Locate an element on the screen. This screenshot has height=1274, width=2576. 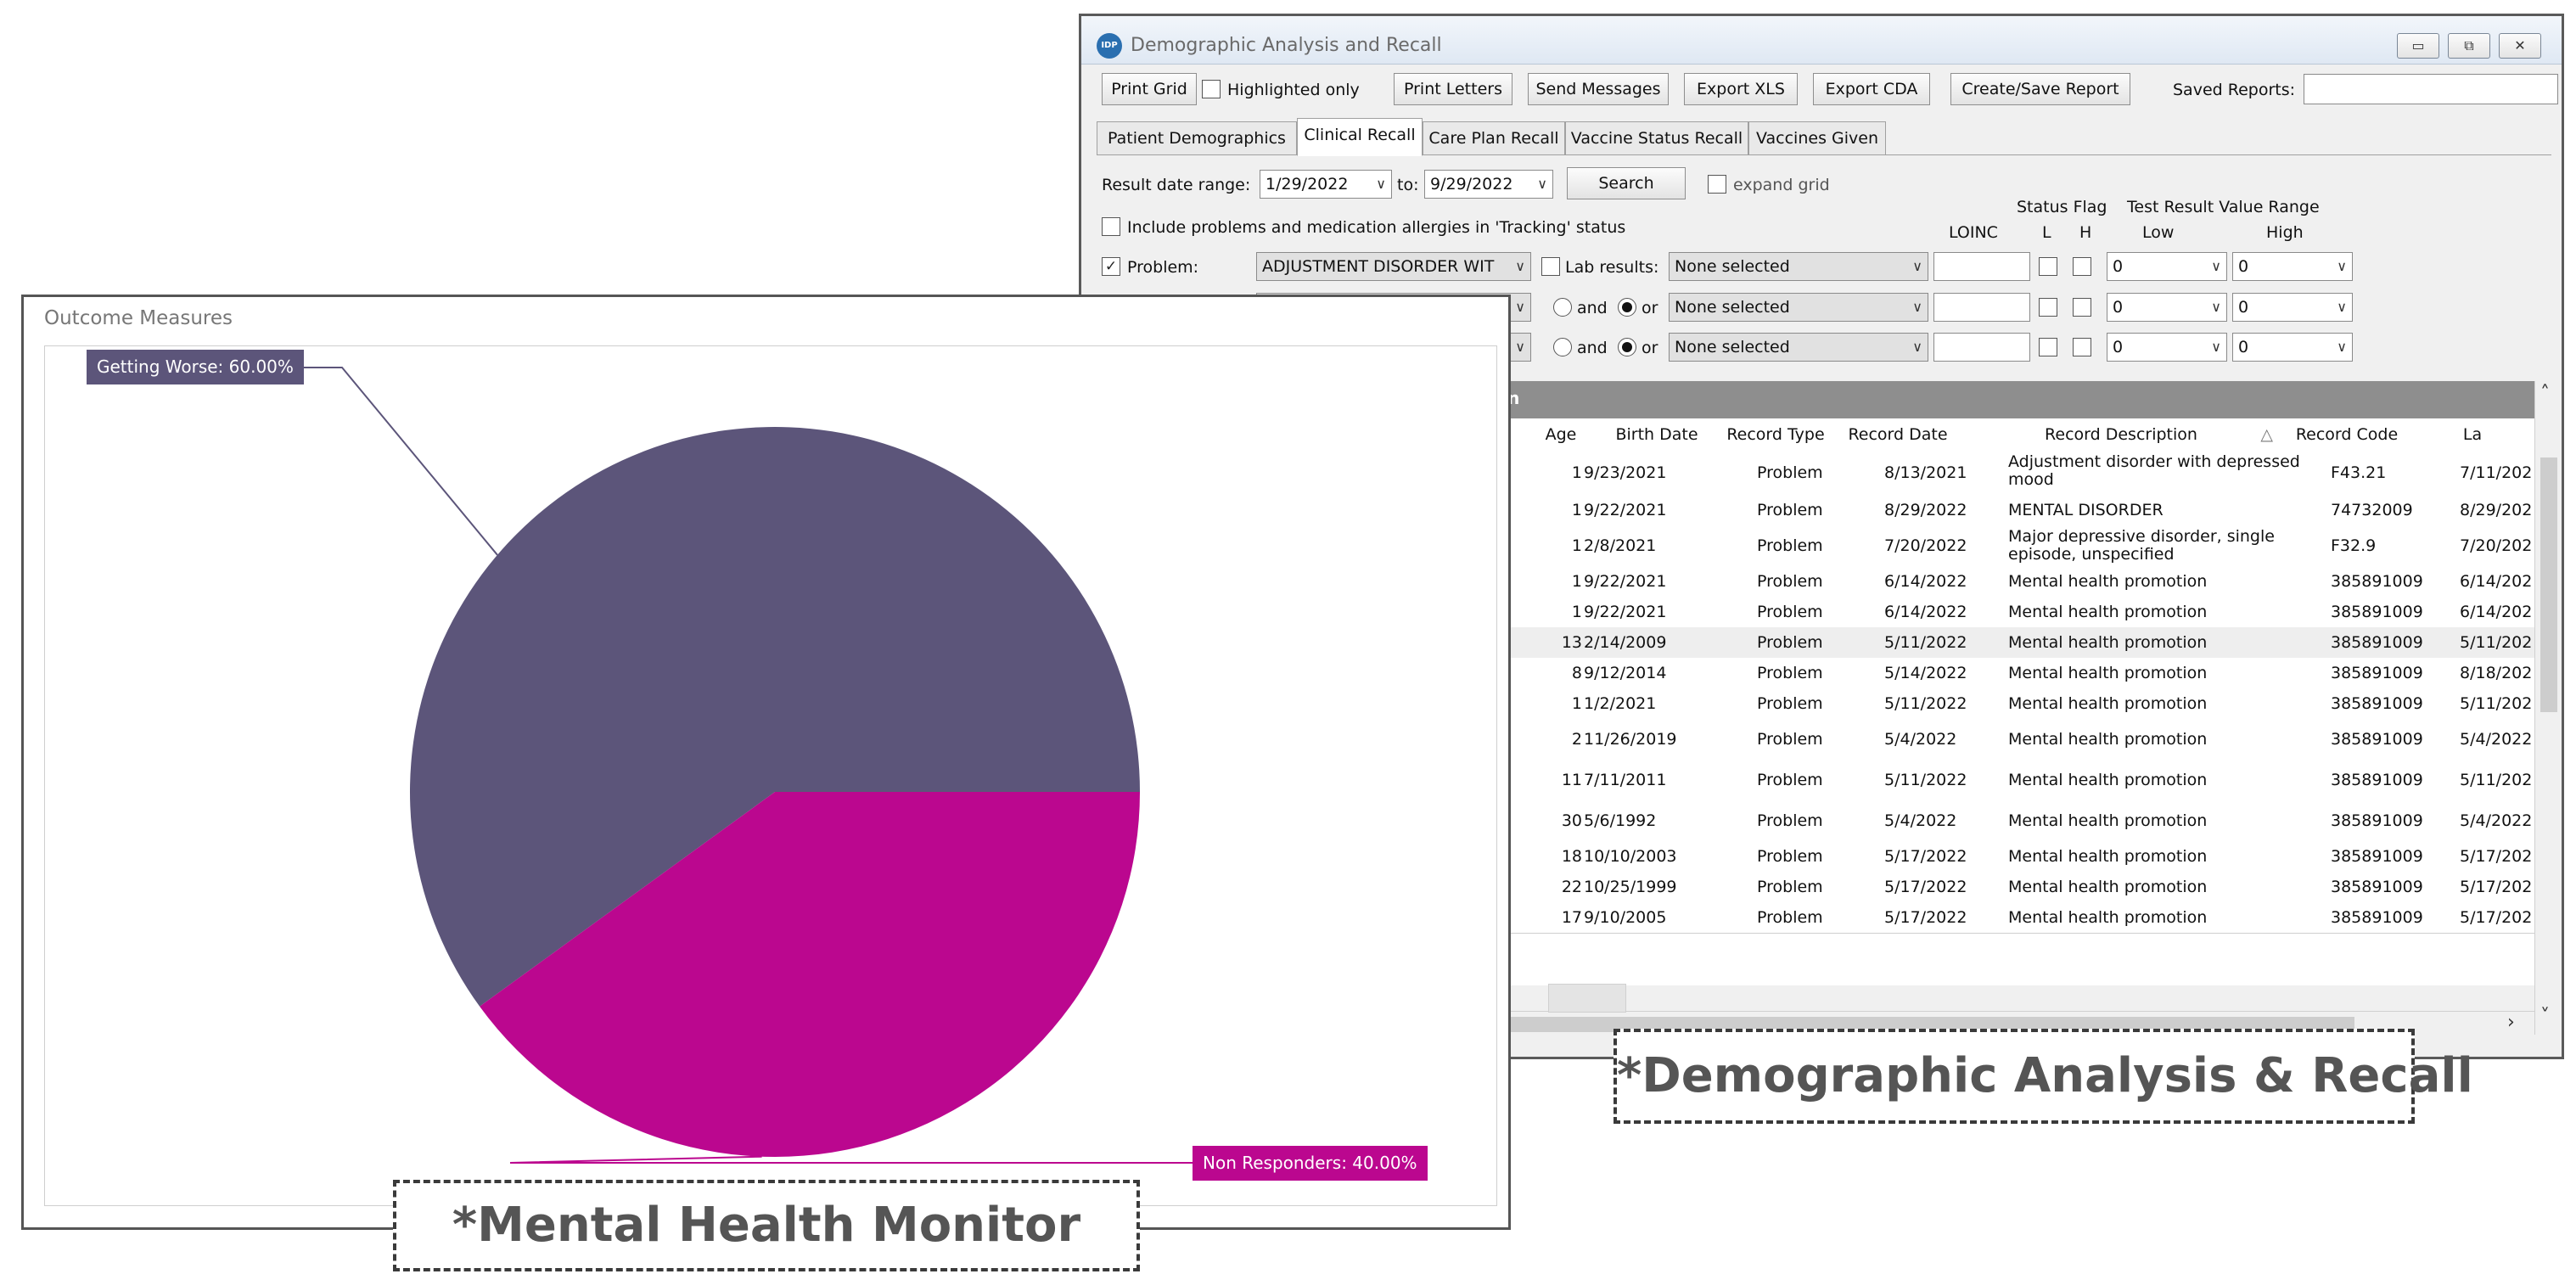
column-header-record-type: Record Type is located at coordinates (1777, 434).